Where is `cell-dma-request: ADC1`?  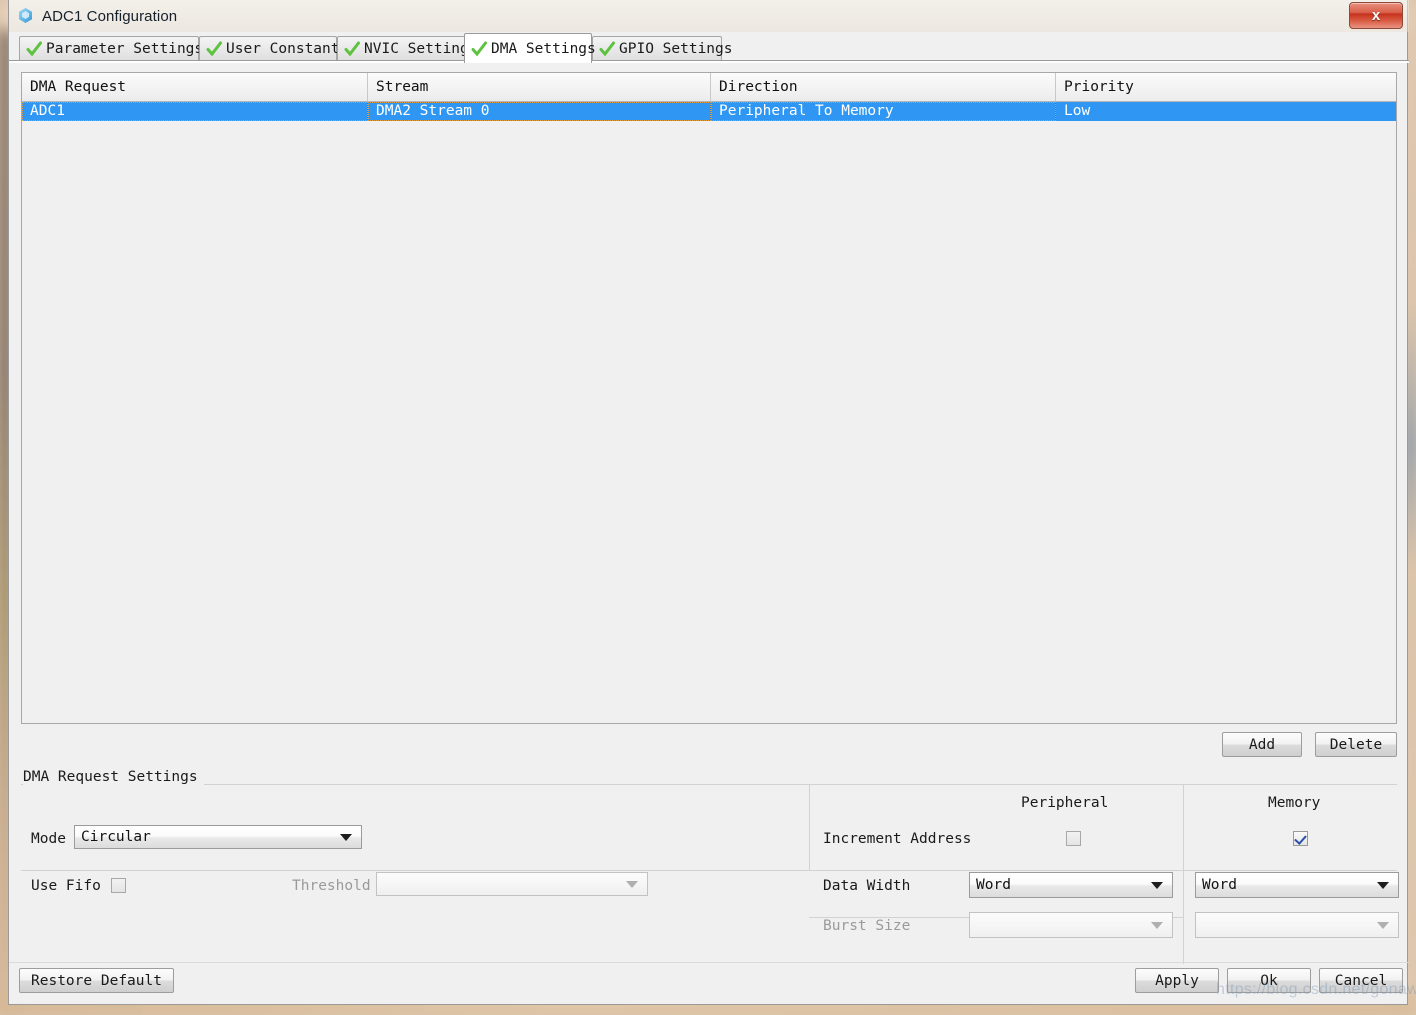
cell-dma-request: ADC1 is located at coordinates (195, 111).